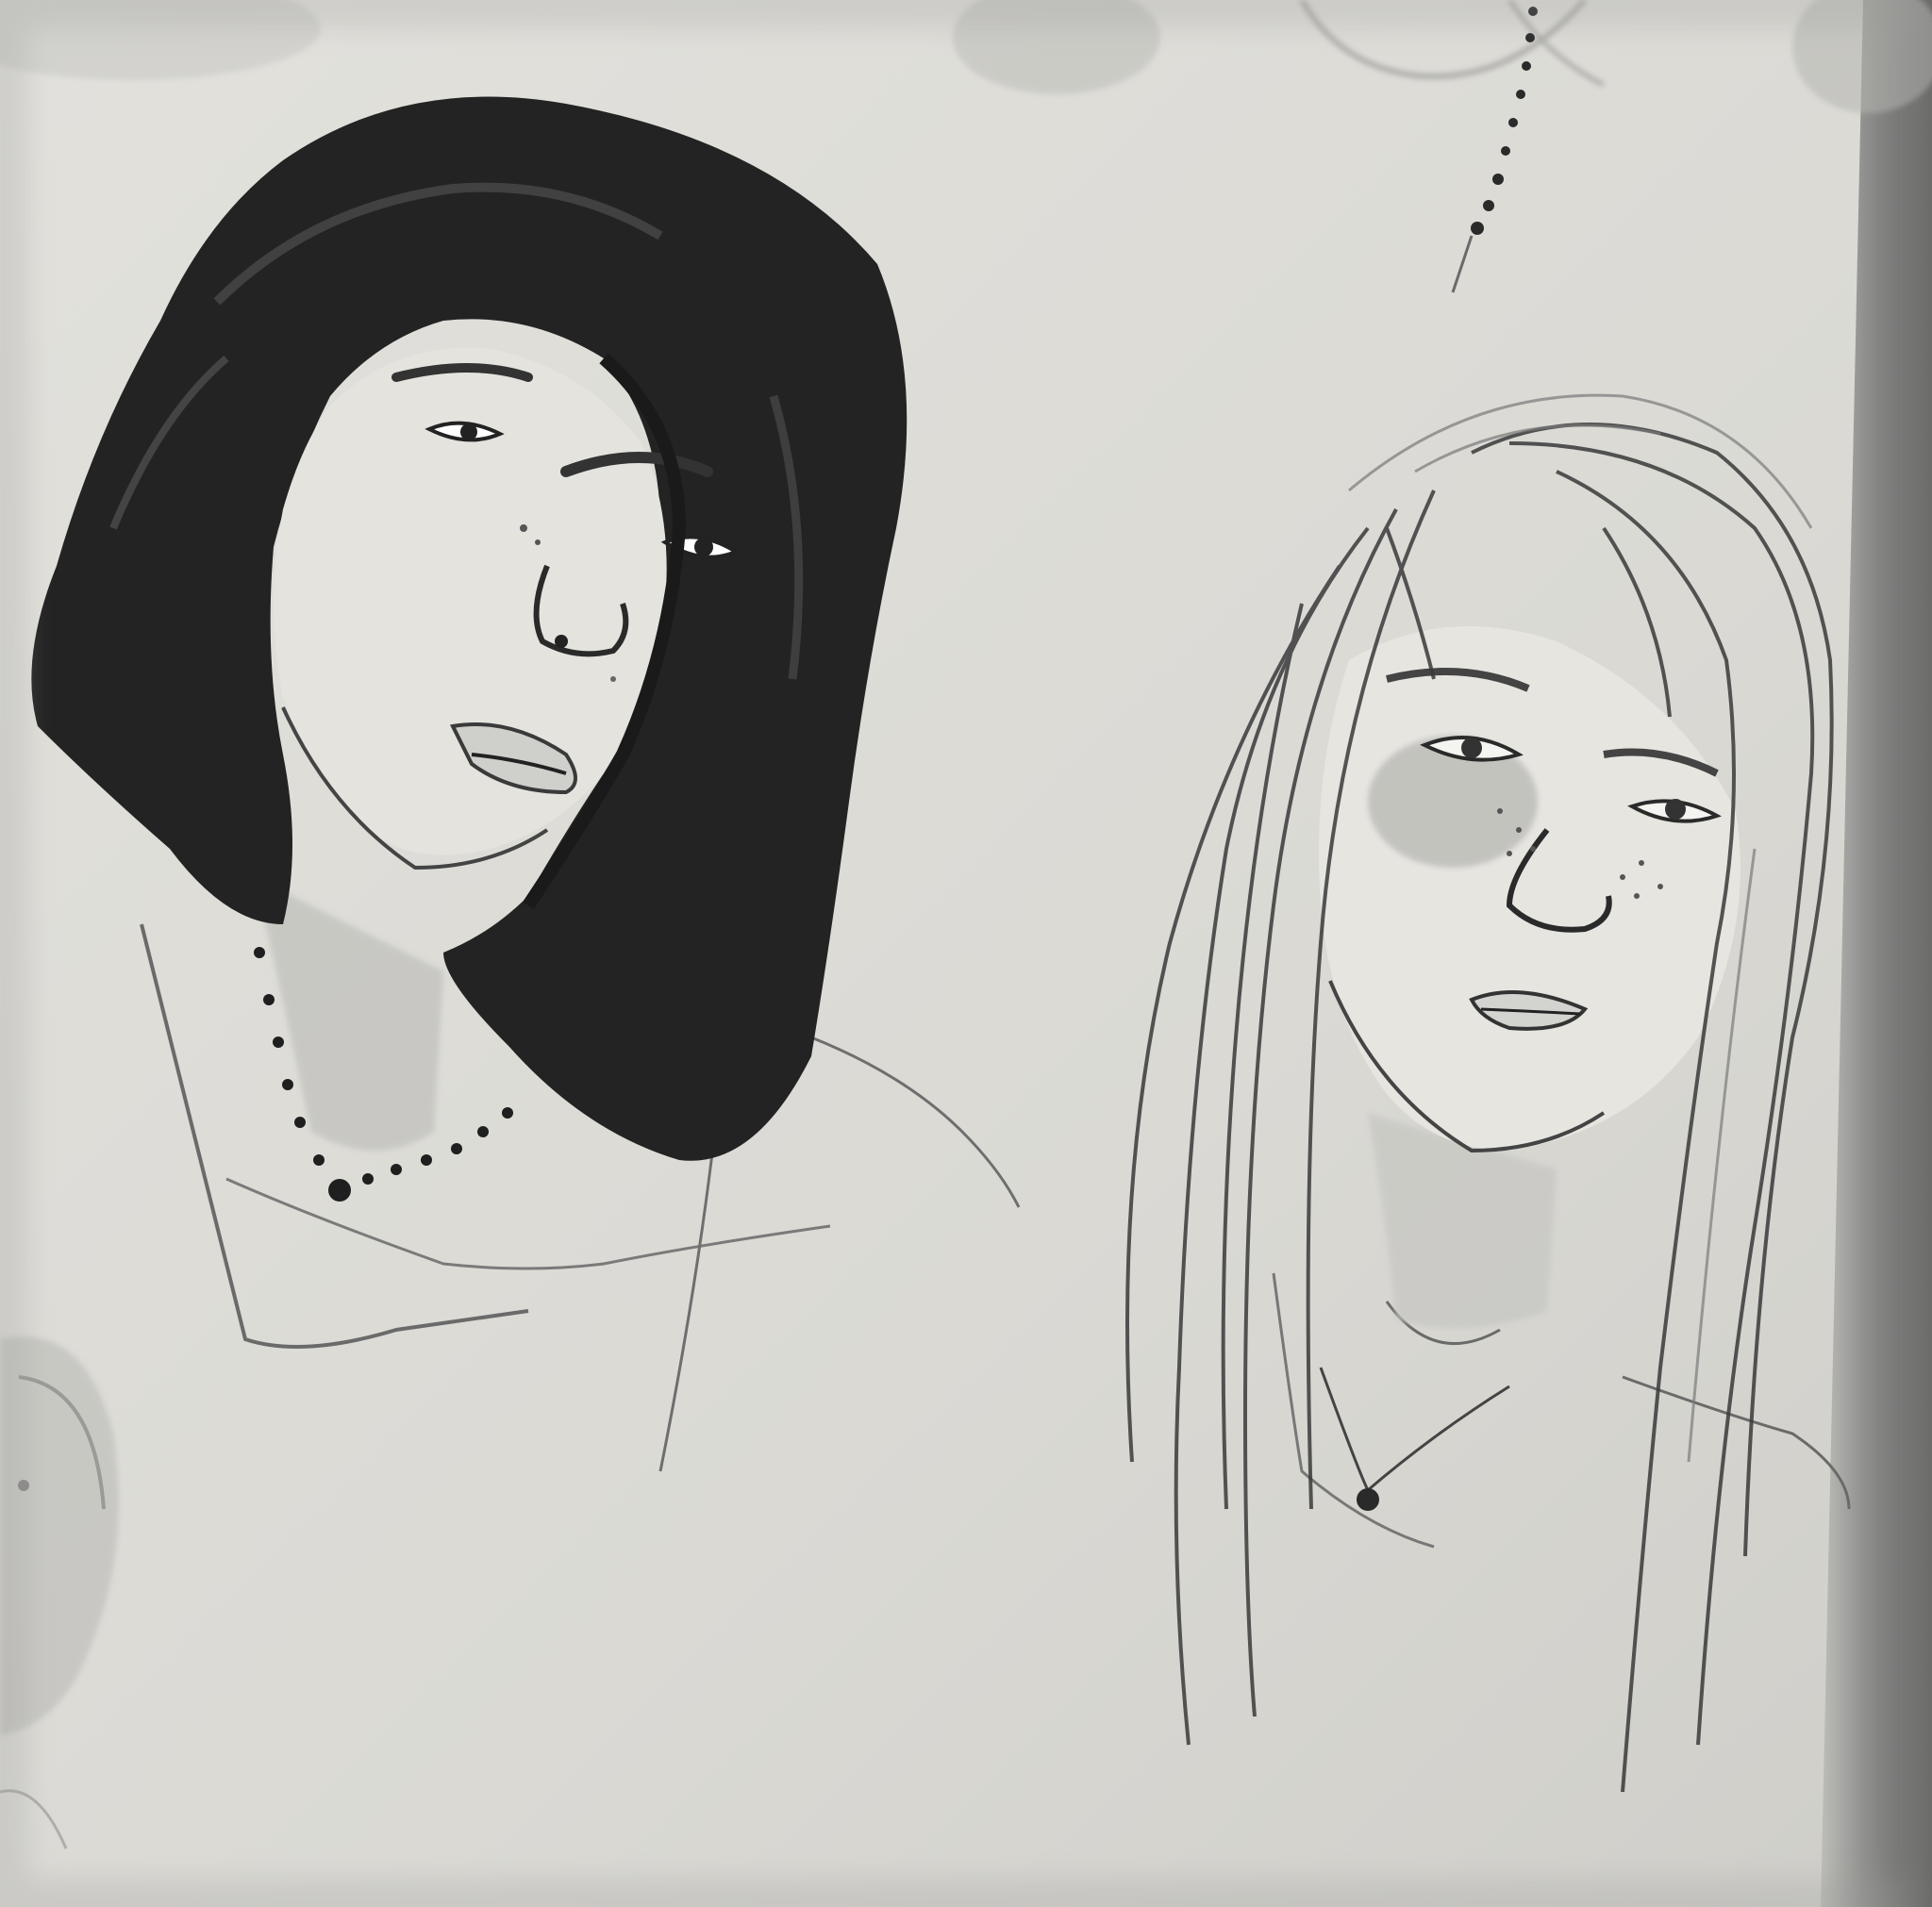  Describe the element at coordinates (1368, 1499) in the screenshot. I see `pendant` at that location.